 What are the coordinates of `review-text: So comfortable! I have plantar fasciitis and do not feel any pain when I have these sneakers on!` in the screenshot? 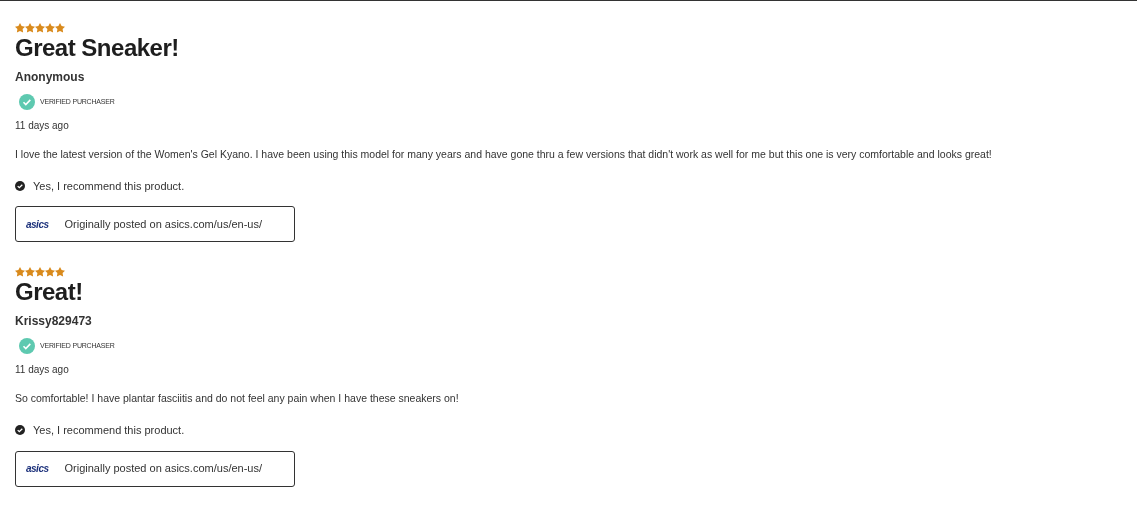 It's located at (237, 399).